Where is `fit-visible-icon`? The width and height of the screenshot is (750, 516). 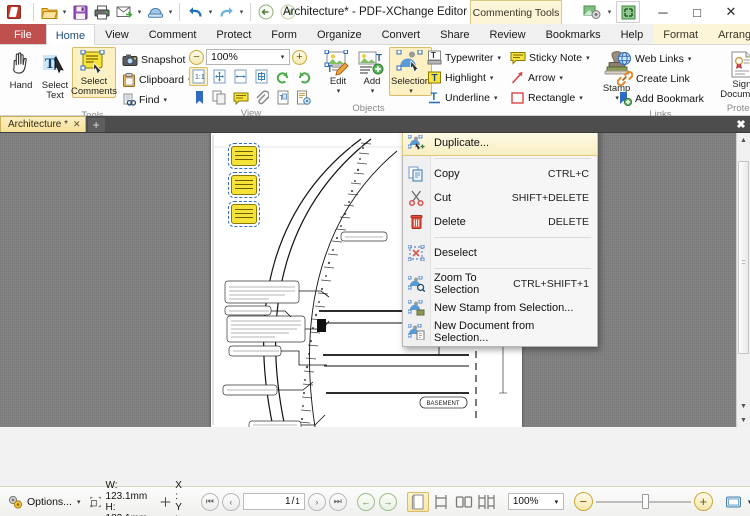 fit-visible-icon is located at coordinates (261, 76).